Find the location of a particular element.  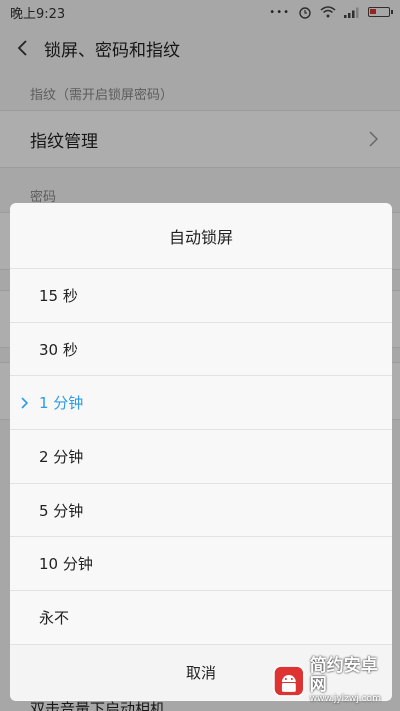

watermark-text: 简约安卓网 www.jylzwj.com is located at coordinates (352, 680).